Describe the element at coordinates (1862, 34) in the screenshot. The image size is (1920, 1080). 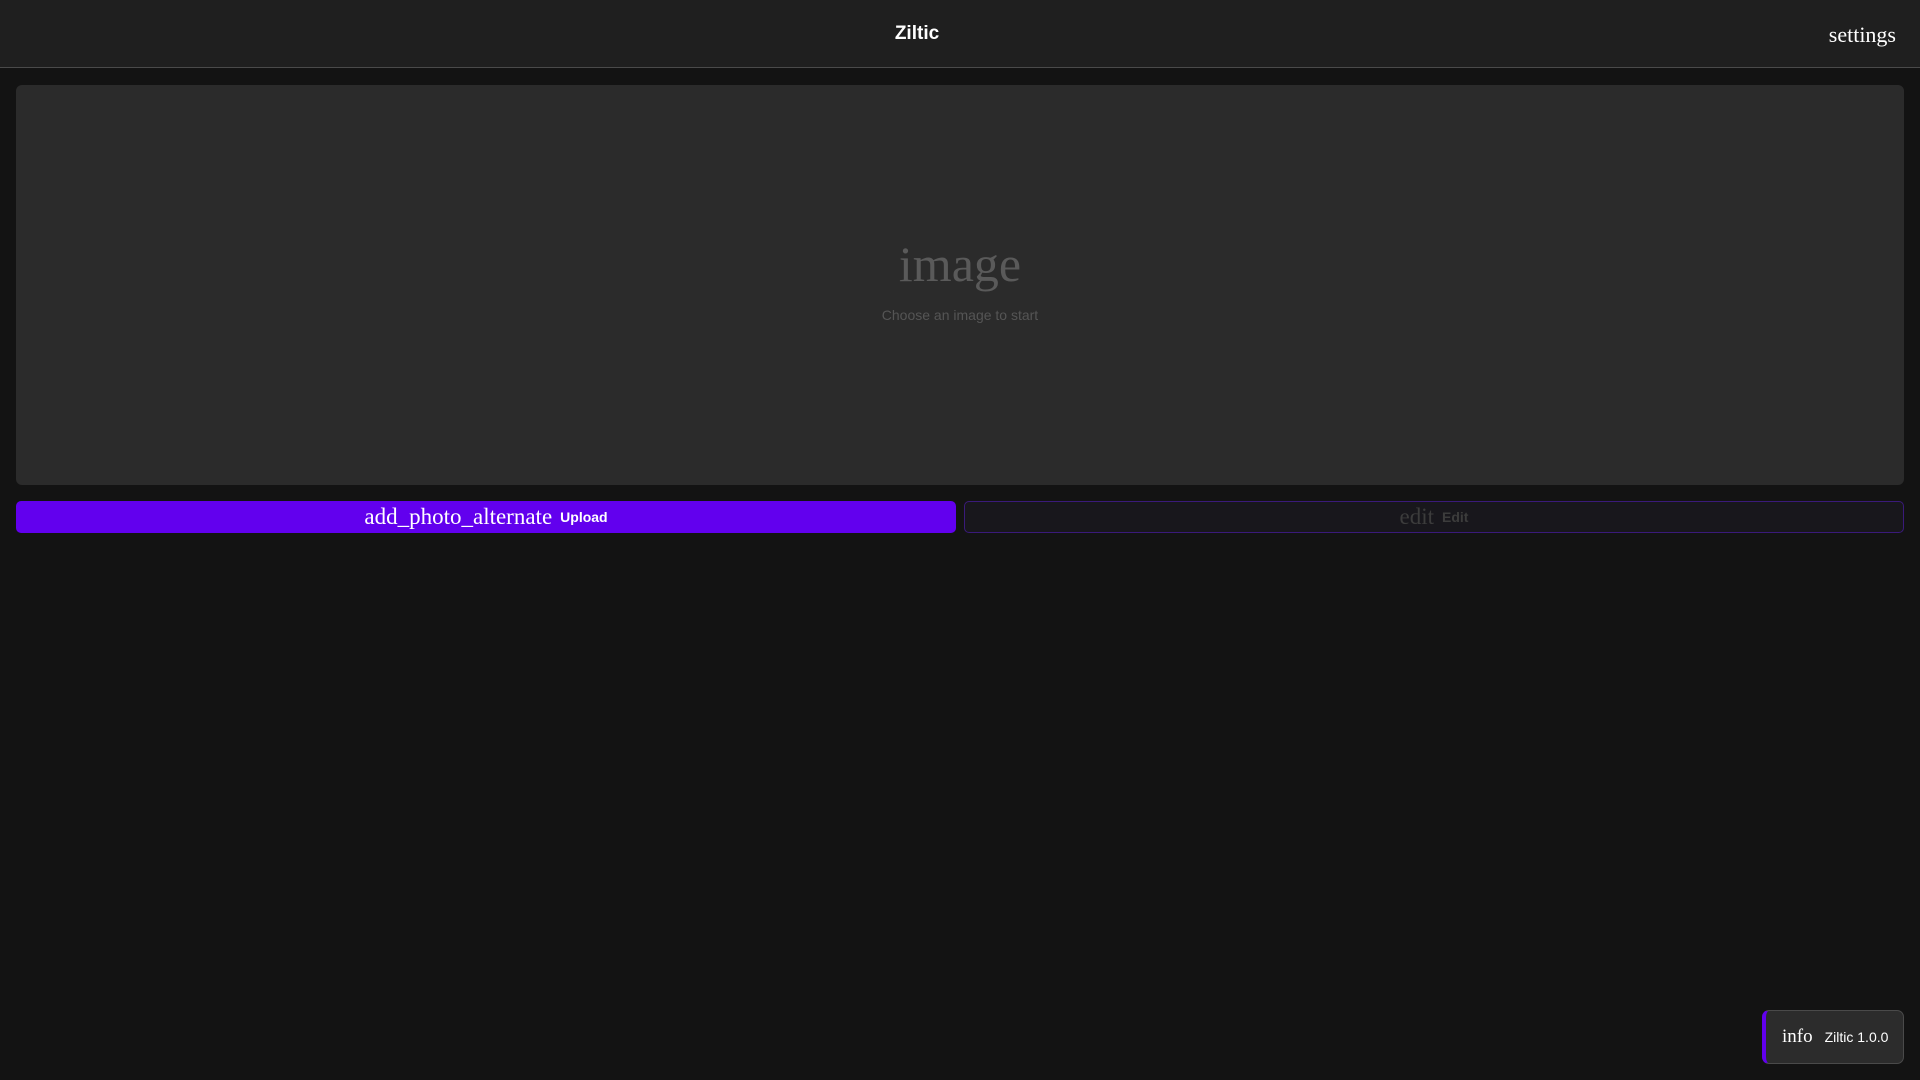
I see `settings-icon: settings` at that location.